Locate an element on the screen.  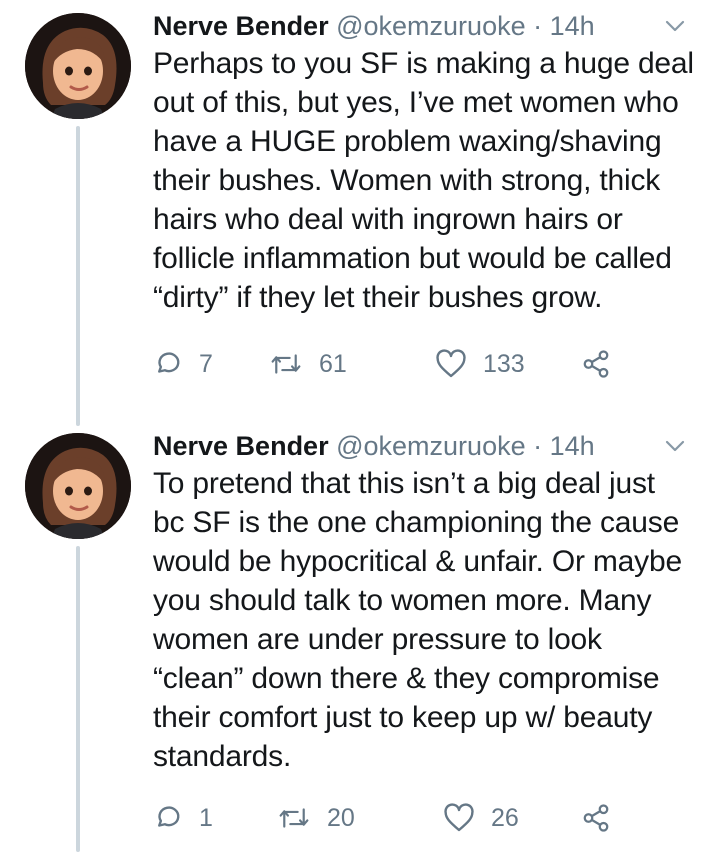
reply-button: 1 is located at coordinates (183, 818).